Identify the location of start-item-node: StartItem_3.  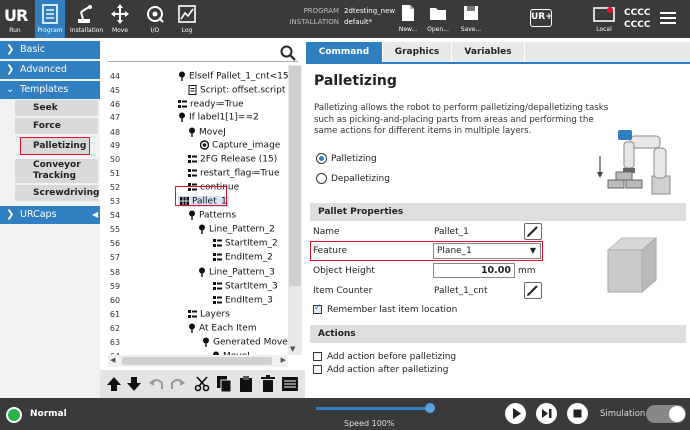
(245, 286).